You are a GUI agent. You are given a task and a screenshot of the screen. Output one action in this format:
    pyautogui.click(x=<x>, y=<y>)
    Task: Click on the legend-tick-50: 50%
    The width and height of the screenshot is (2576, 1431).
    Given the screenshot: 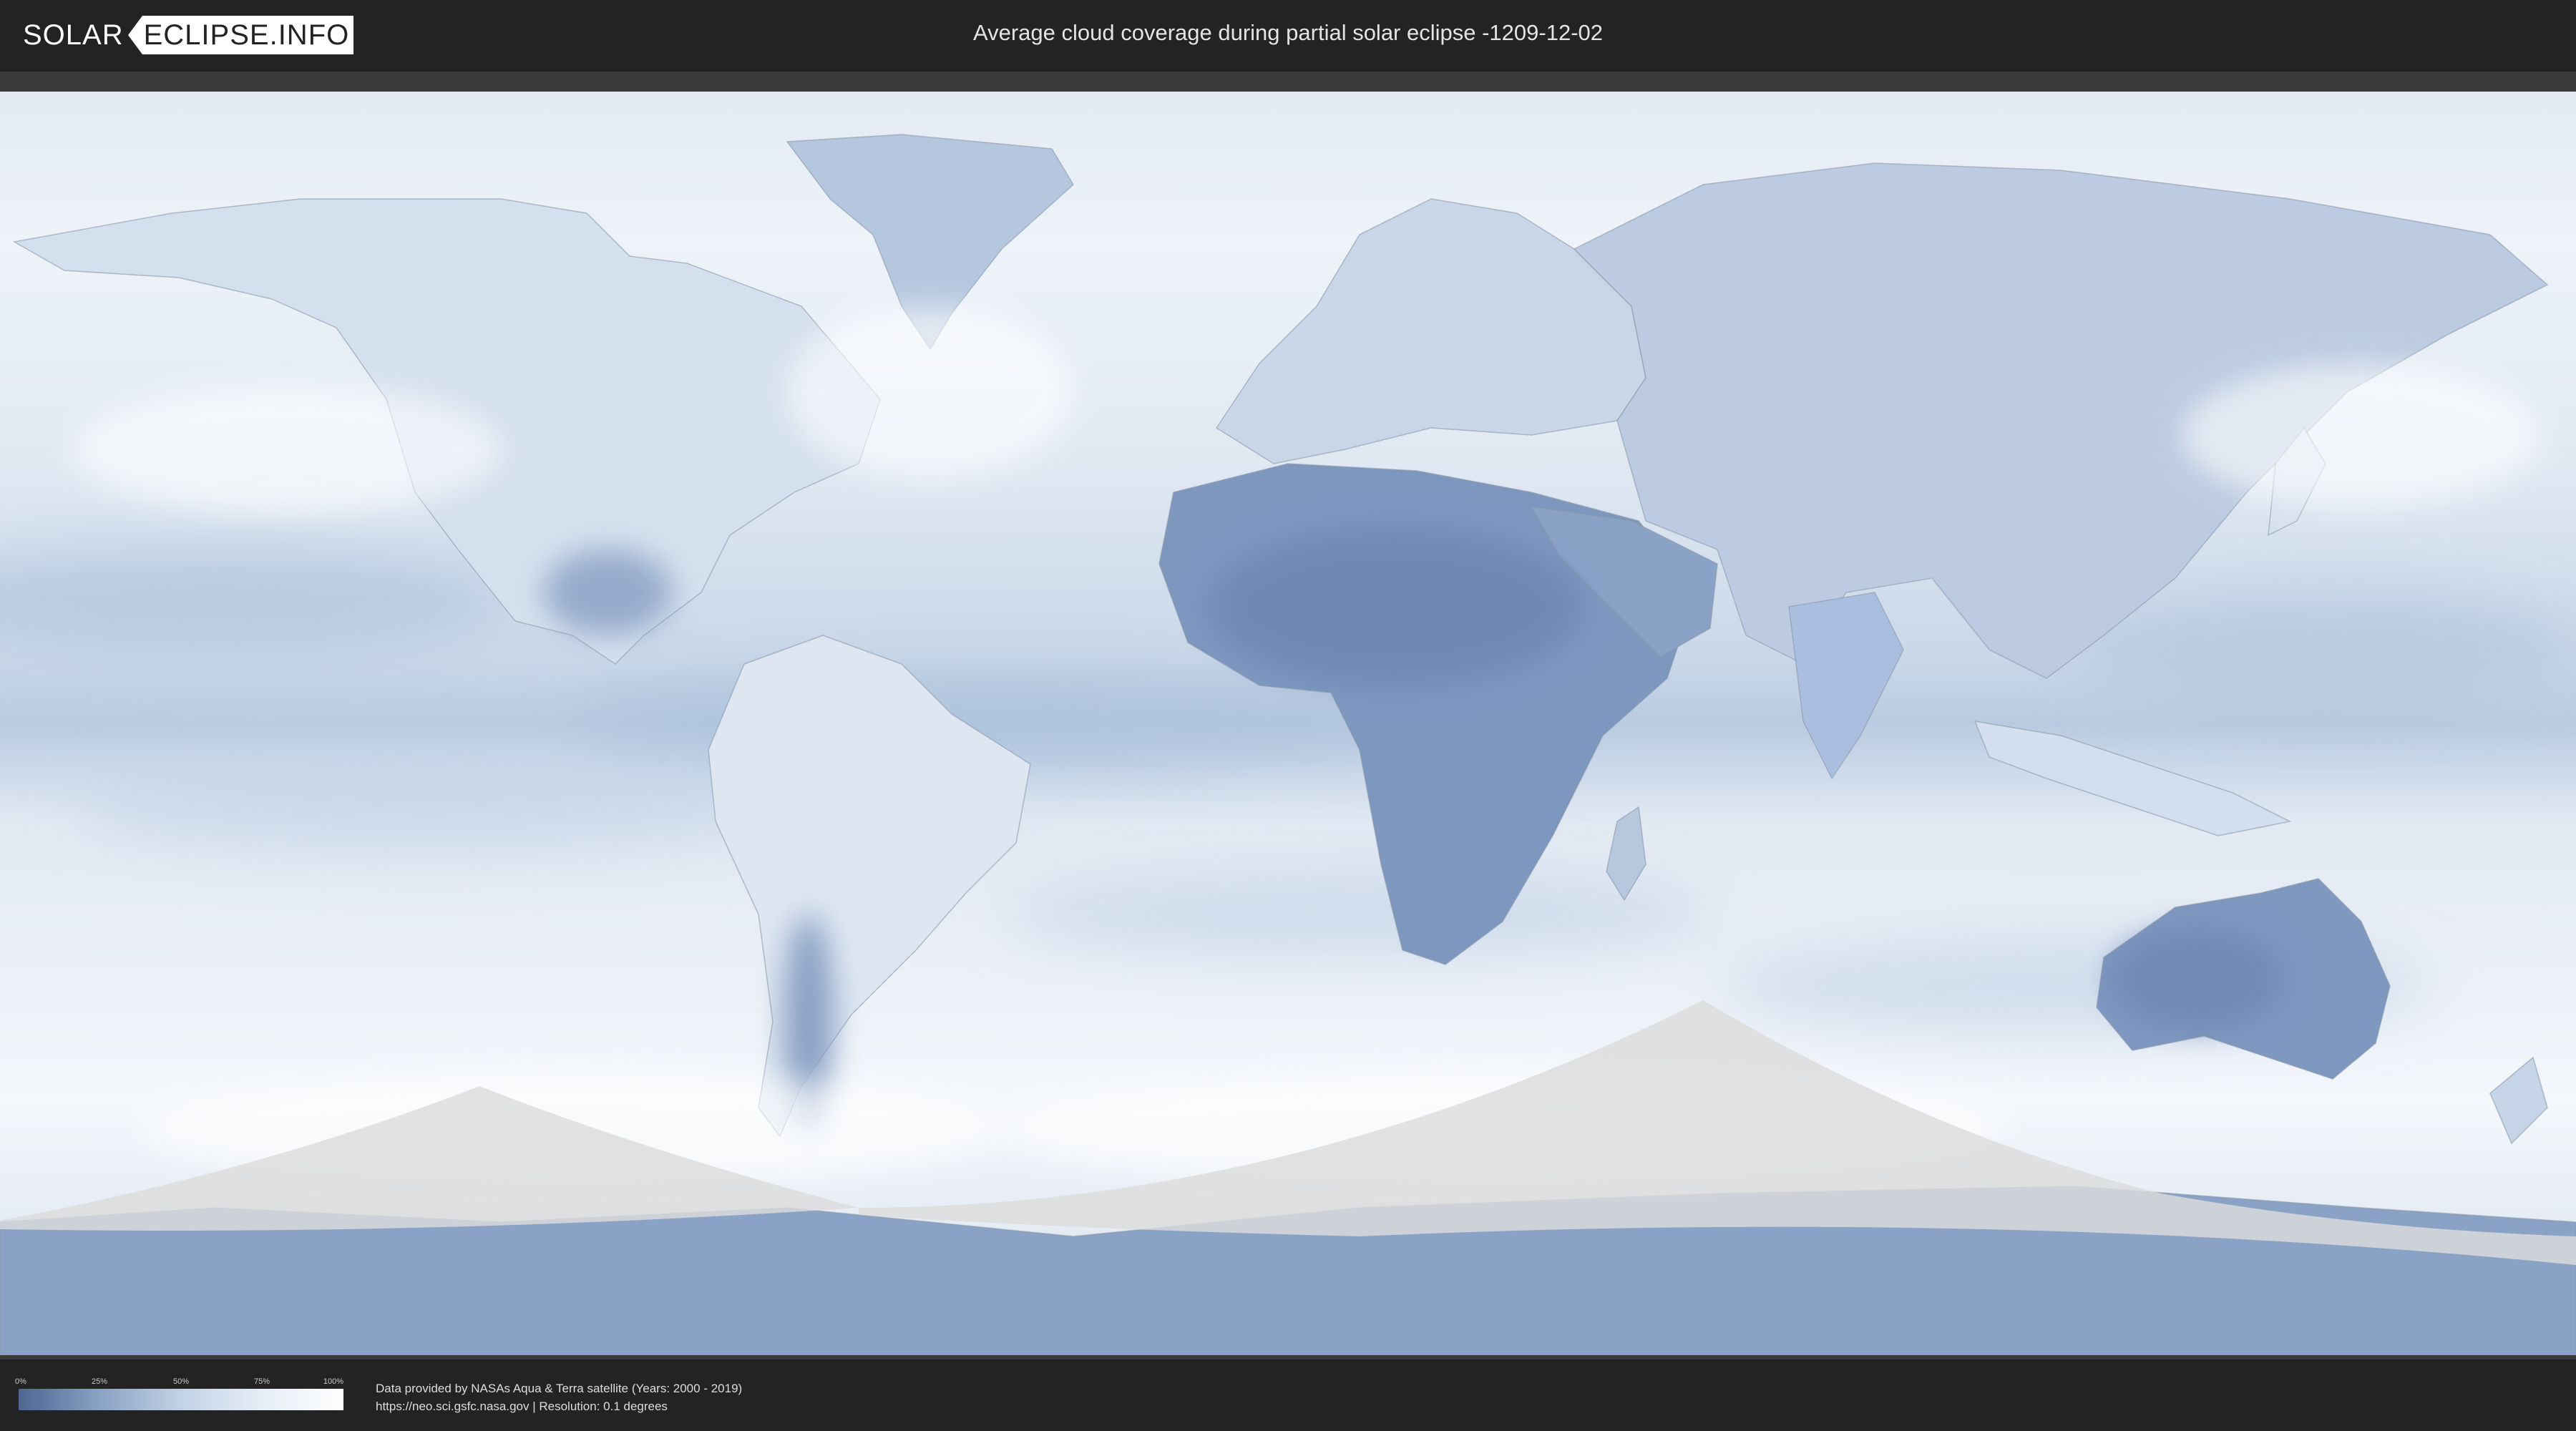 What is the action you would take?
    pyautogui.click(x=181, y=1382)
    